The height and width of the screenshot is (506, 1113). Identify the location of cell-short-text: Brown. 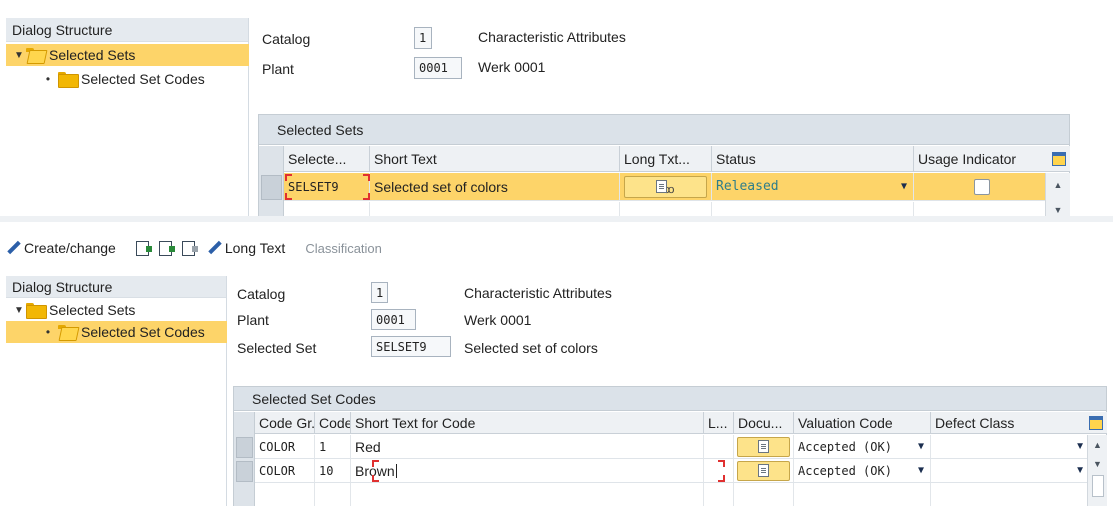
(527, 470).